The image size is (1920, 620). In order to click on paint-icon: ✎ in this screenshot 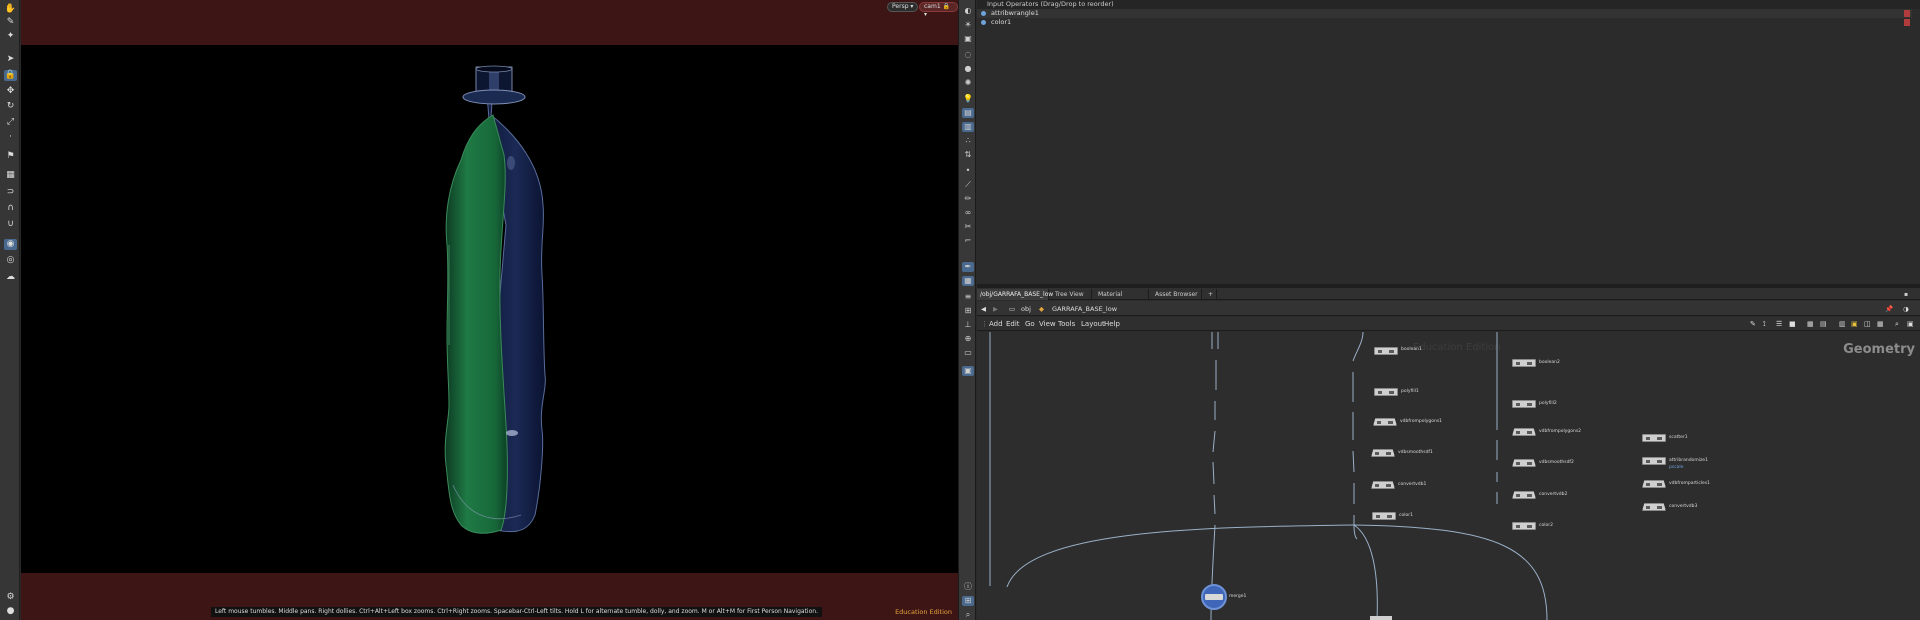, I will do `click(10, 22)`.